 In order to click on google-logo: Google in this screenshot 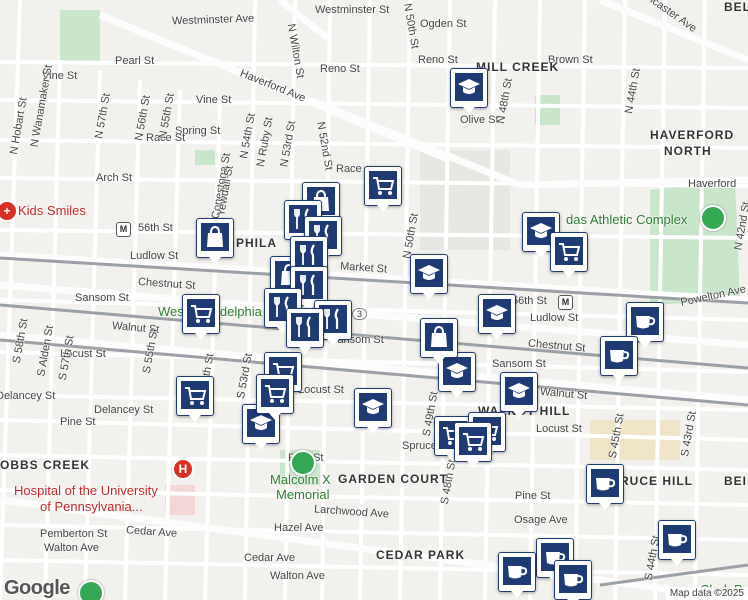, I will do `click(37, 588)`.